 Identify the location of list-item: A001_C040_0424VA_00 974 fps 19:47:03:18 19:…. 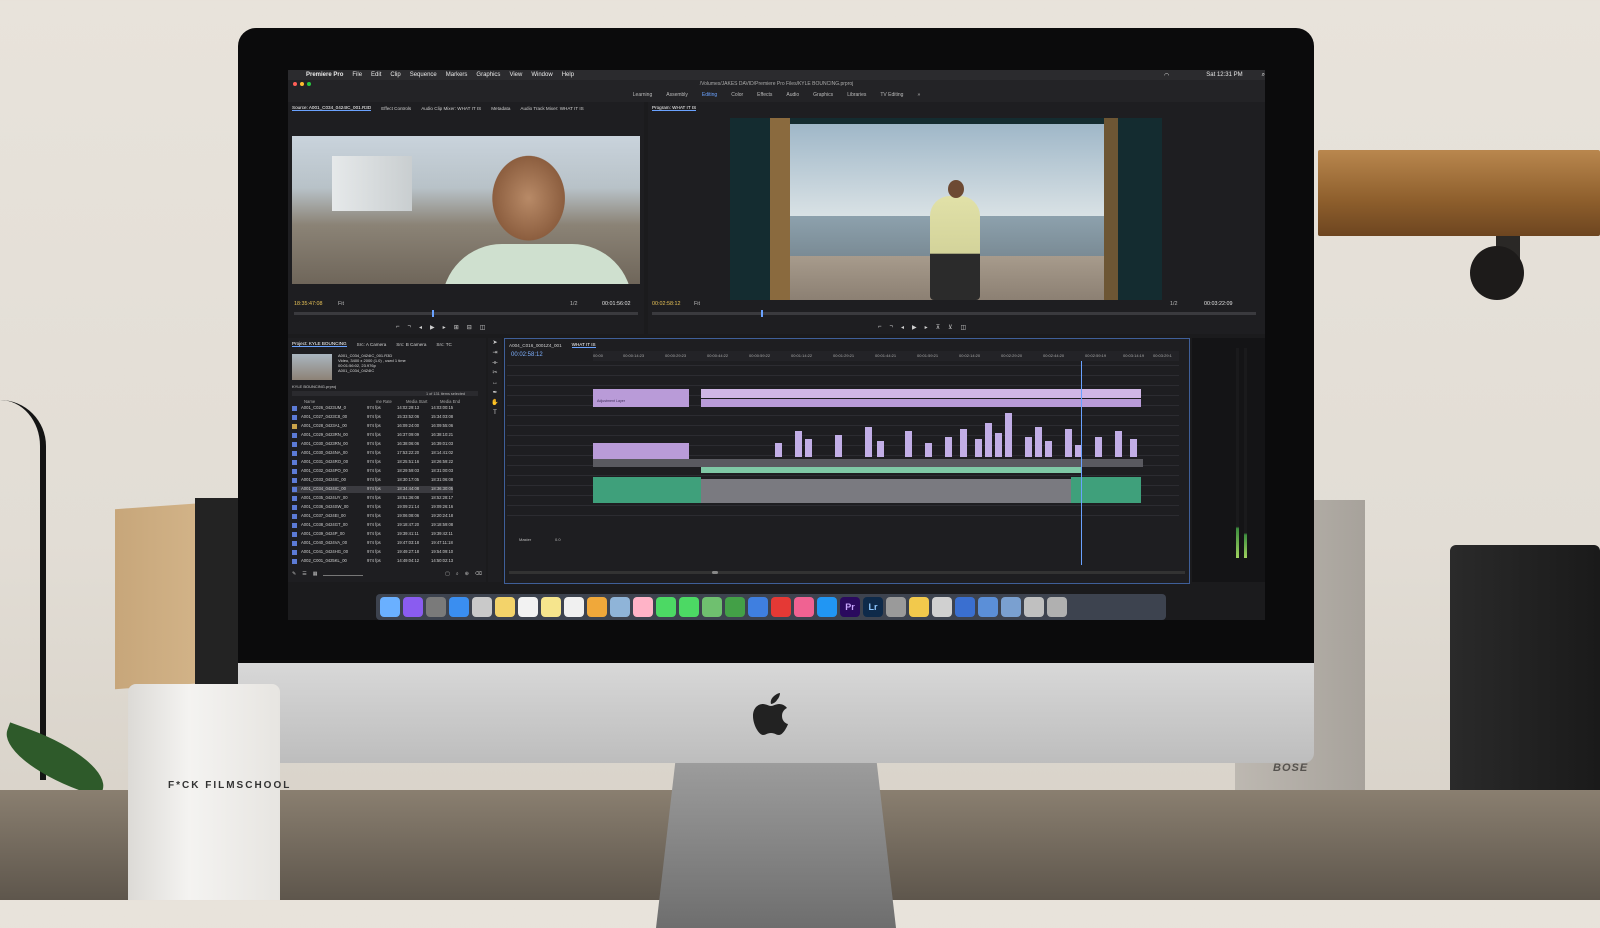
(372, 543).